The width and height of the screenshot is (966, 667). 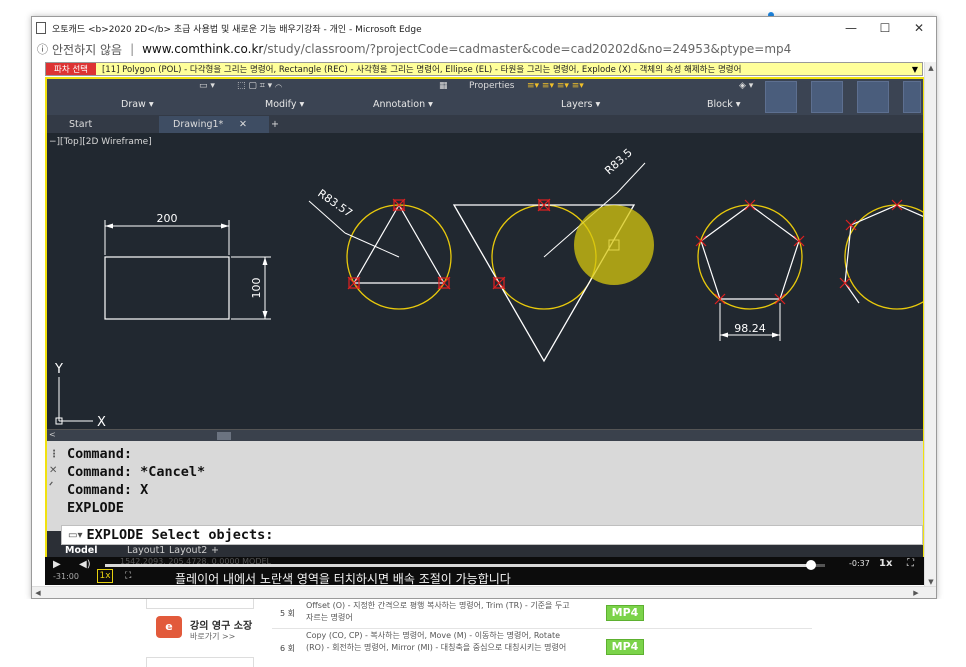 I want to click on command-input: ▭▾ EXPLODE Select objects:, so click(x=492, y=535).